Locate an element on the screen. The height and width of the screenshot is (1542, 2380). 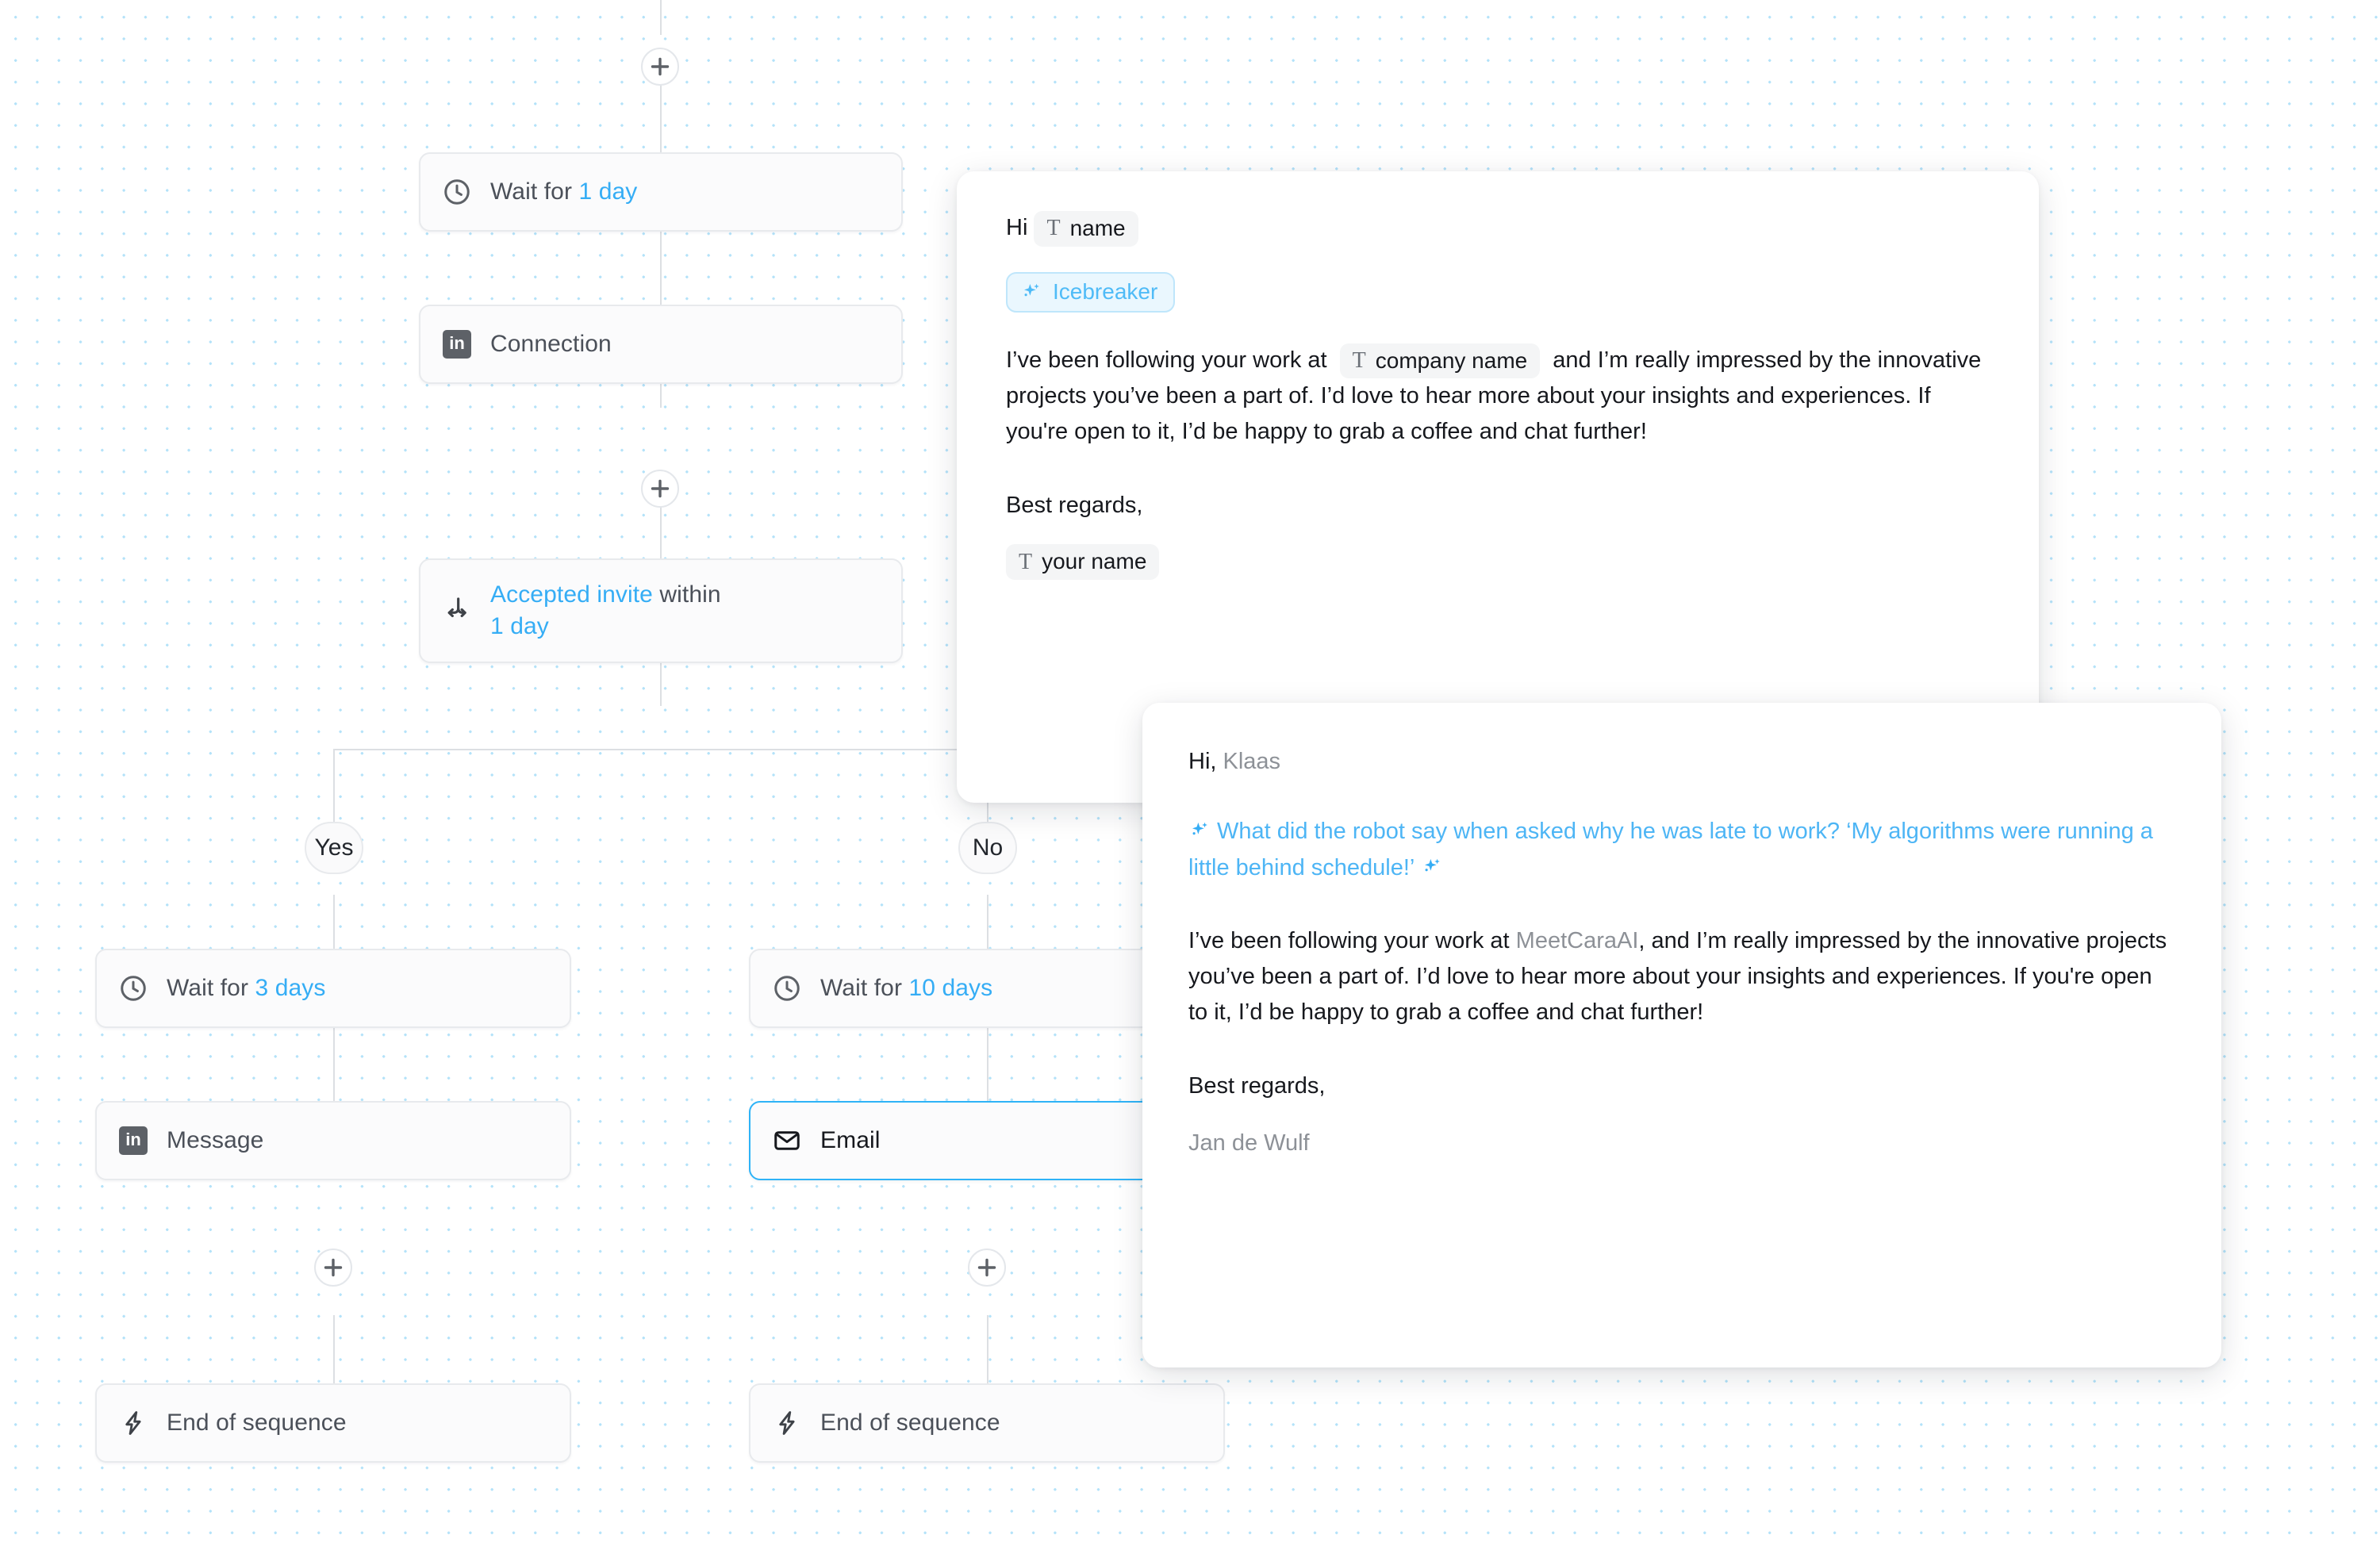
add-step-button-top is located at coordinates (660, 67).